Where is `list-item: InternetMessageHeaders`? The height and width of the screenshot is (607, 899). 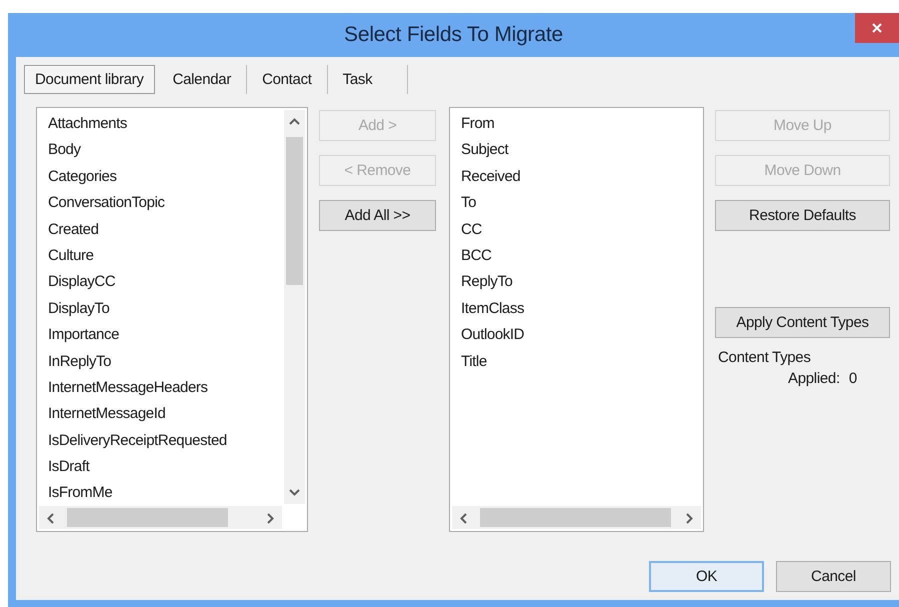 list-item: InternetMessageHeaders is located at coordinates (128, 388).